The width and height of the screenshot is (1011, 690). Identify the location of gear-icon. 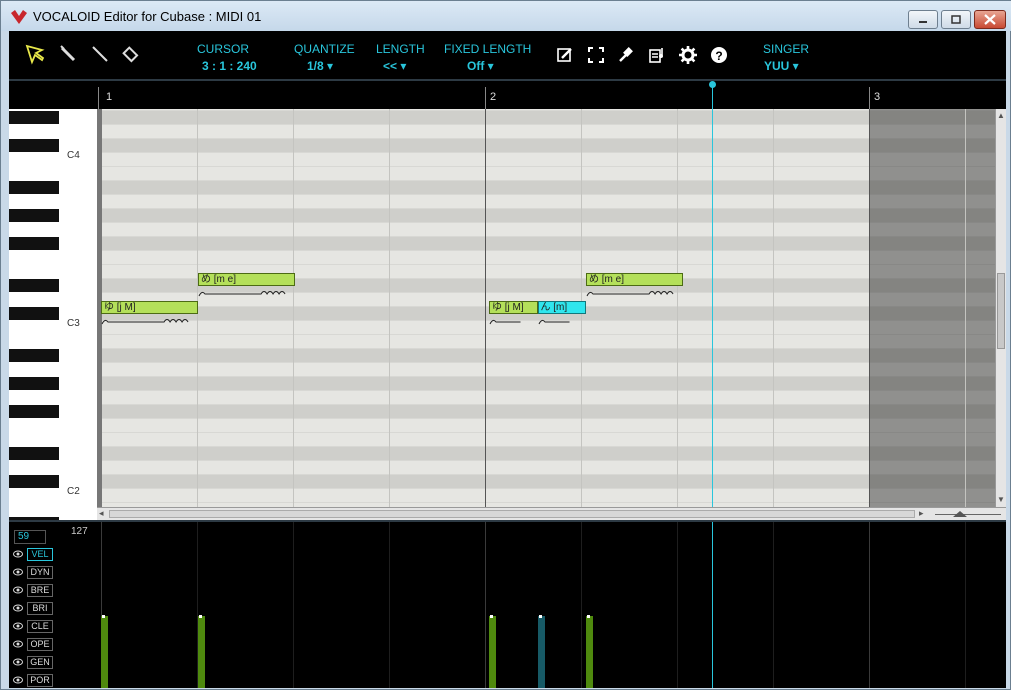
(688, 55).